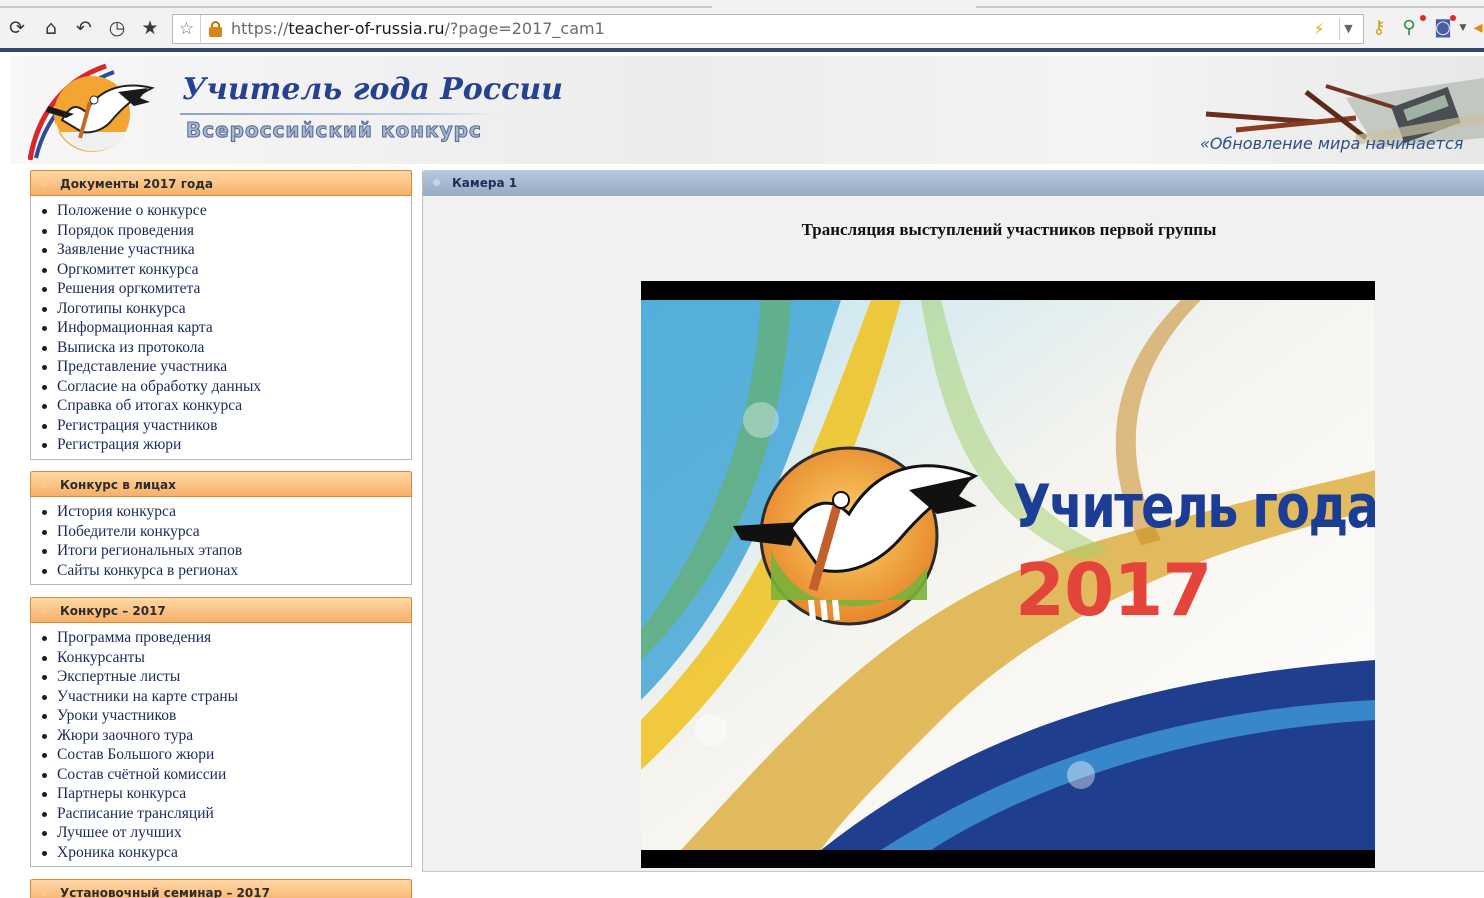  Describe the element at coordinates (226, 289) in the screenshot. I see `sidebar-link: Решения оргкомитета` at that location.